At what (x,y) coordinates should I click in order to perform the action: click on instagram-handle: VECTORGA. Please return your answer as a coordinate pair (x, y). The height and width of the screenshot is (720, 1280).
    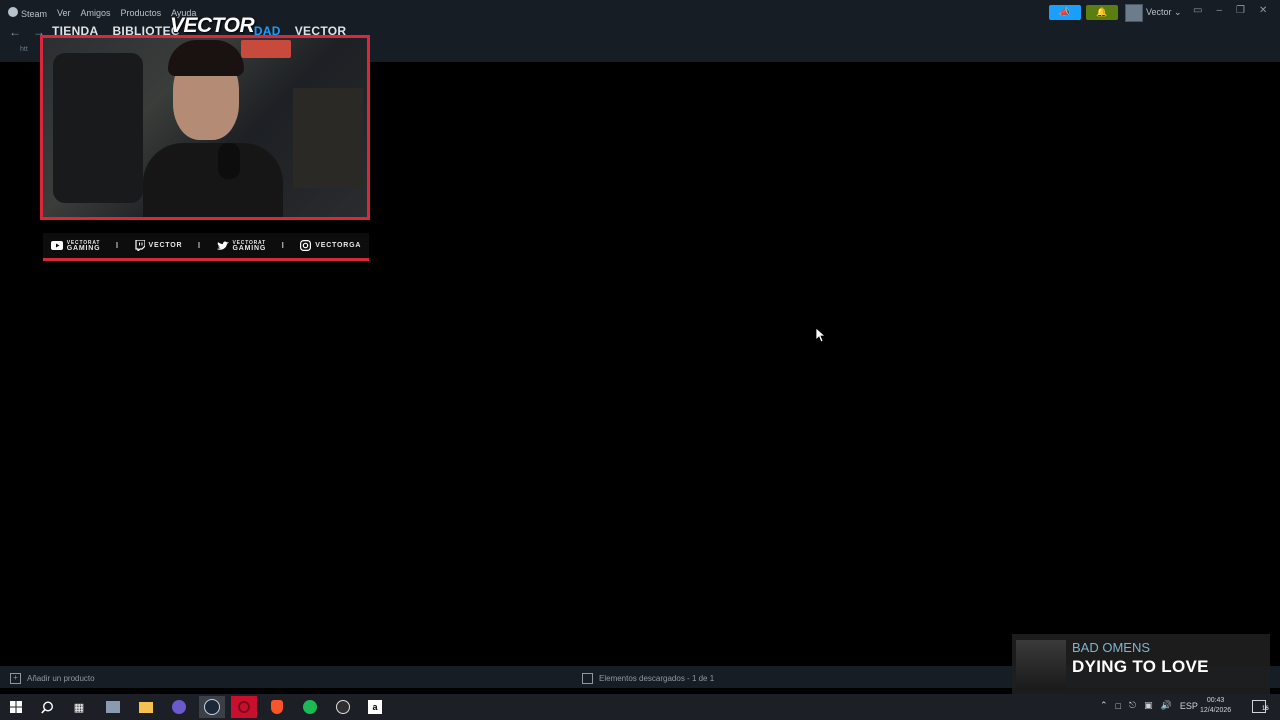
    Looking at the image, I should click on (330, 245).